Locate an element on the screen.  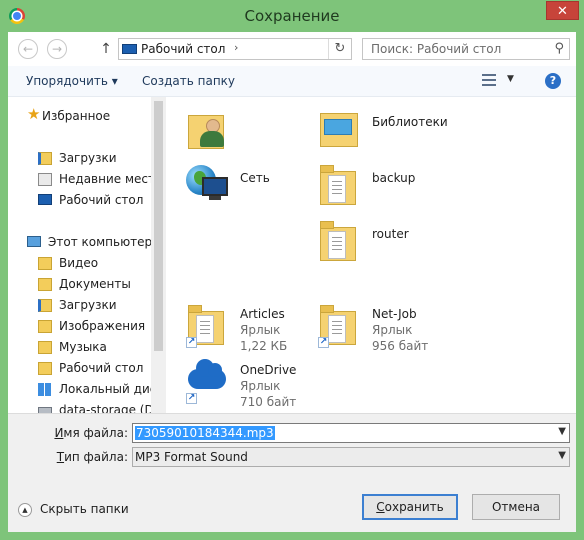
filename-label: Имя файла: is located at coordinates (91, 433).